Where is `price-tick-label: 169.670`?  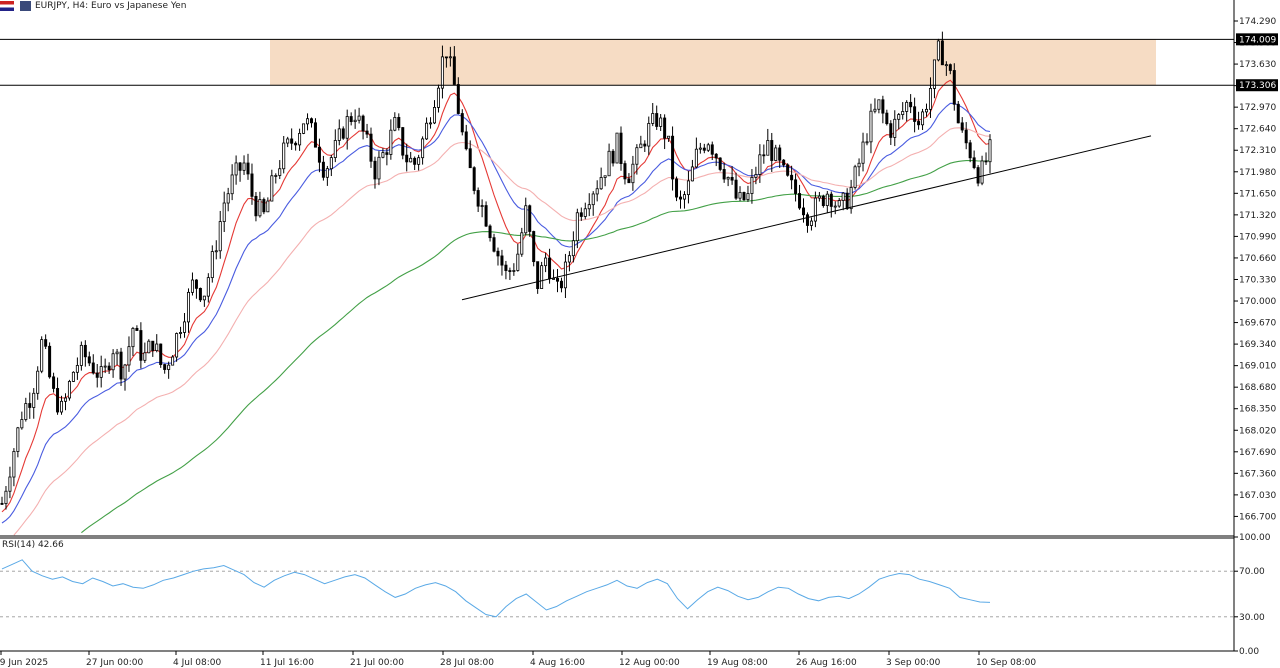
price-tick-label: 169.670 is located at coordinates (1257, 324).